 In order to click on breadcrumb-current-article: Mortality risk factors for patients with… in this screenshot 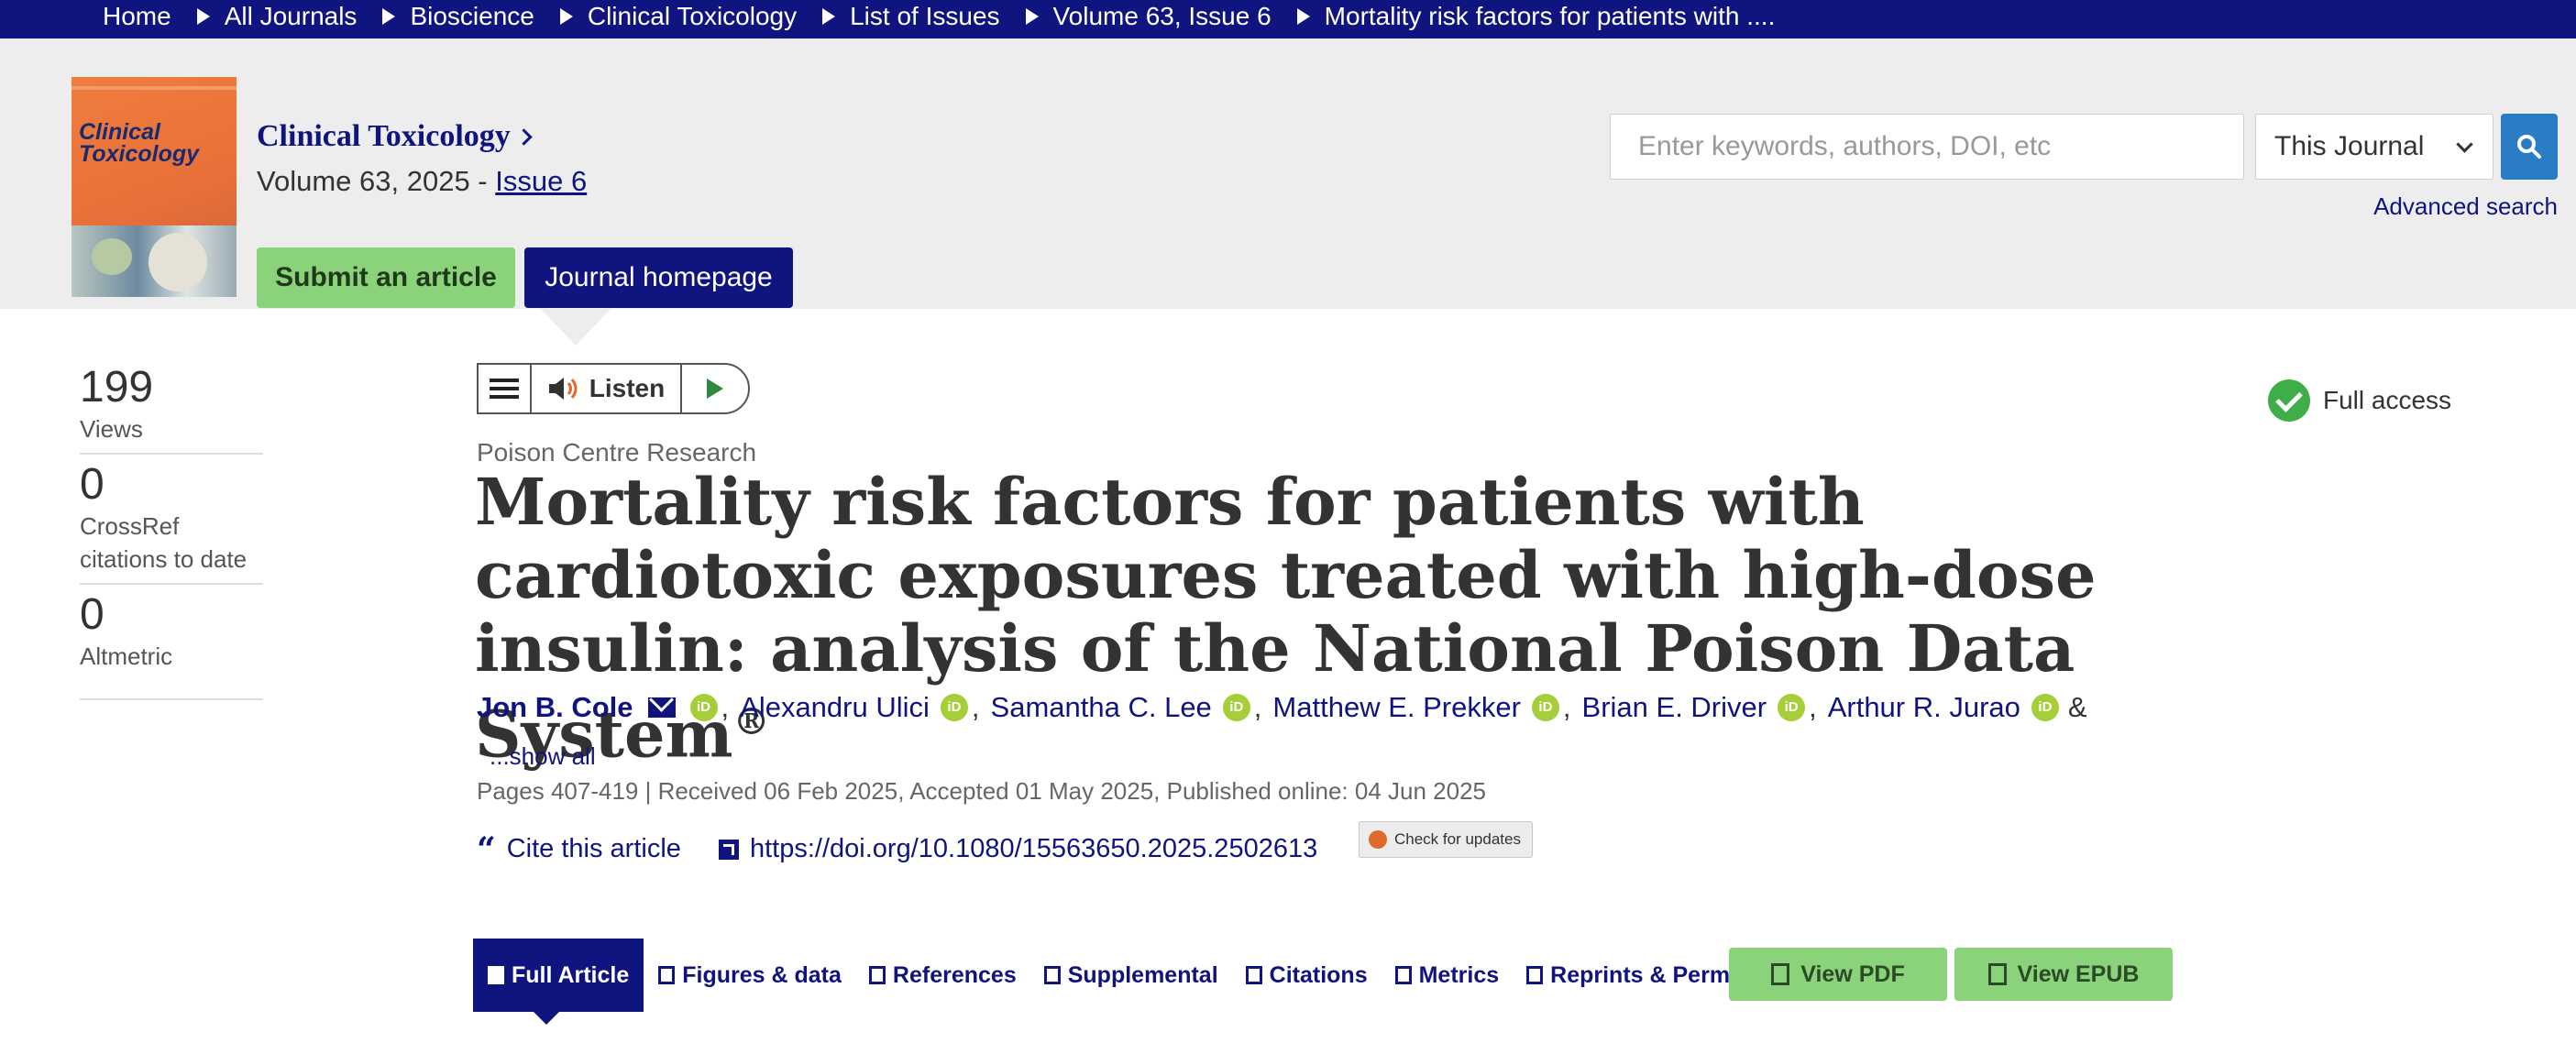, I will do `click(1550, 16)`.